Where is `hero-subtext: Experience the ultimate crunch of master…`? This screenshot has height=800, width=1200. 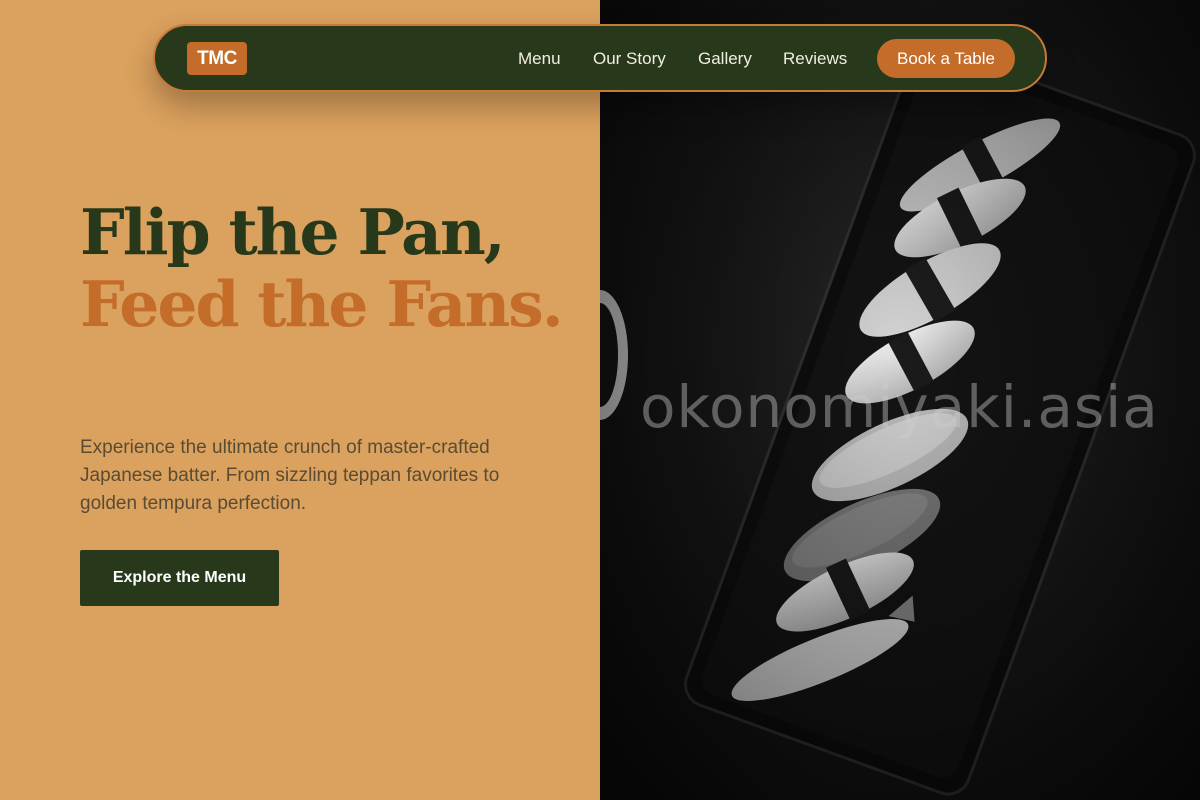 hero-subtext: Experience the ultimate crunch of master… is located at coordinates (290, 475).